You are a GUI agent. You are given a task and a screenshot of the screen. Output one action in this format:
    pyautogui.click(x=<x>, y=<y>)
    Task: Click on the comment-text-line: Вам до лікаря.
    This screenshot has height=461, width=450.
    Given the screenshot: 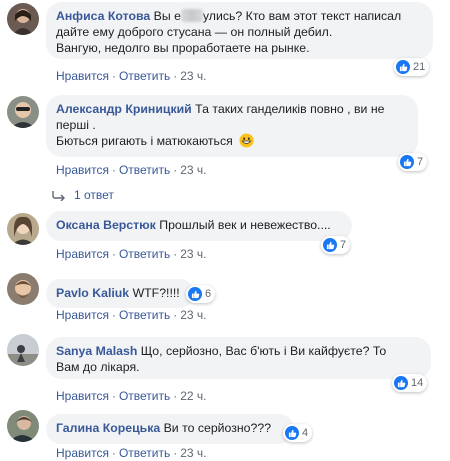 What is the action you would take?
    pyautogui.click(x=98, y=367)
    